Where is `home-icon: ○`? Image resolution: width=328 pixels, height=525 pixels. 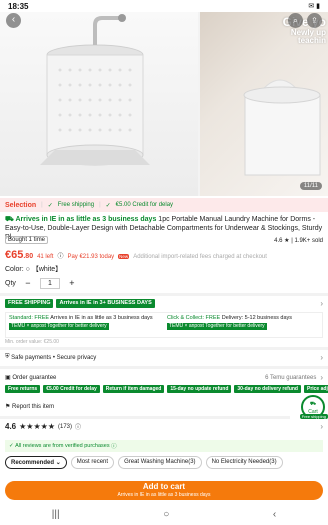
home-icon: ○ is located at coordinates (166, 514).